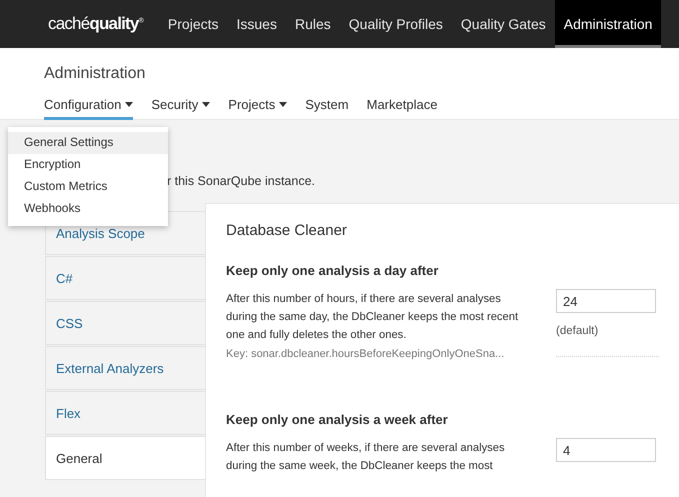 The height and width of the screenshot is (497, 679). What do you see at coordinates (125, 458) in the screenshot?
I see `category-item: General` at bounding box center [125, 458].